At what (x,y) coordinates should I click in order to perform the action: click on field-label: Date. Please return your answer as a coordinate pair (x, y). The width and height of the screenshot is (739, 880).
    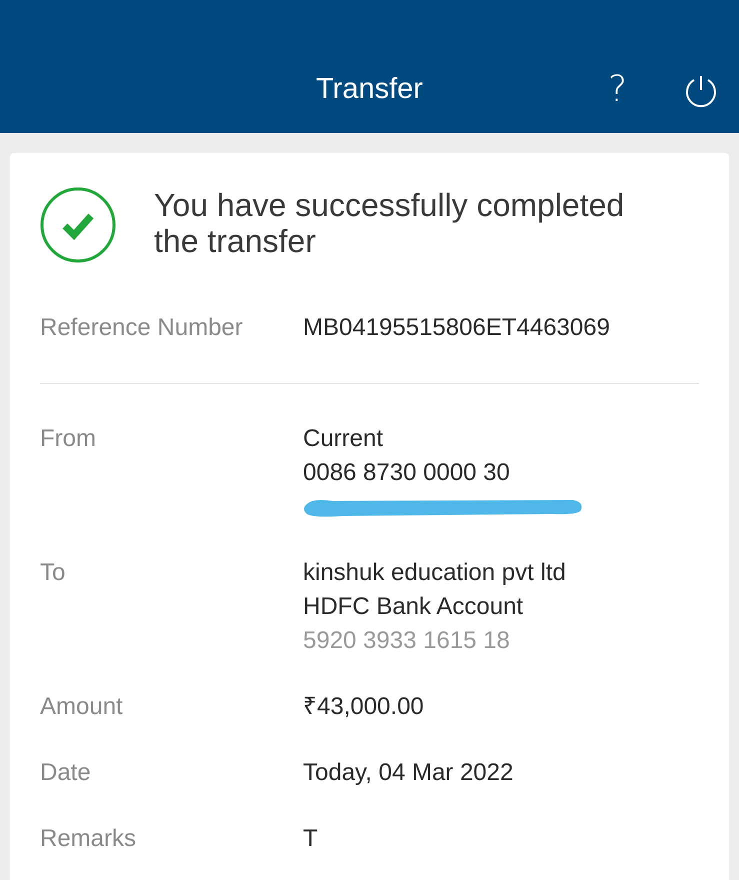
    Looking at the image, I should click on (66, 773).